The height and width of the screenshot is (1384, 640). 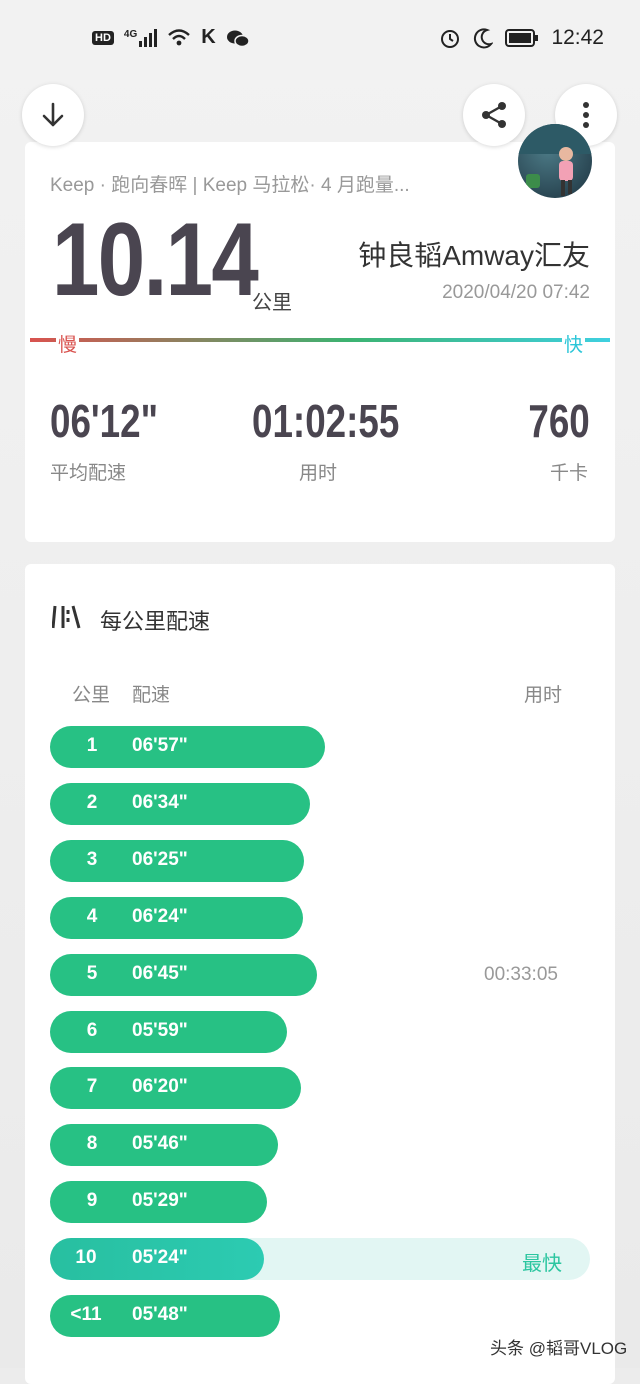 I want to click on calories-label: 千卡, so click(x=568, y=473).